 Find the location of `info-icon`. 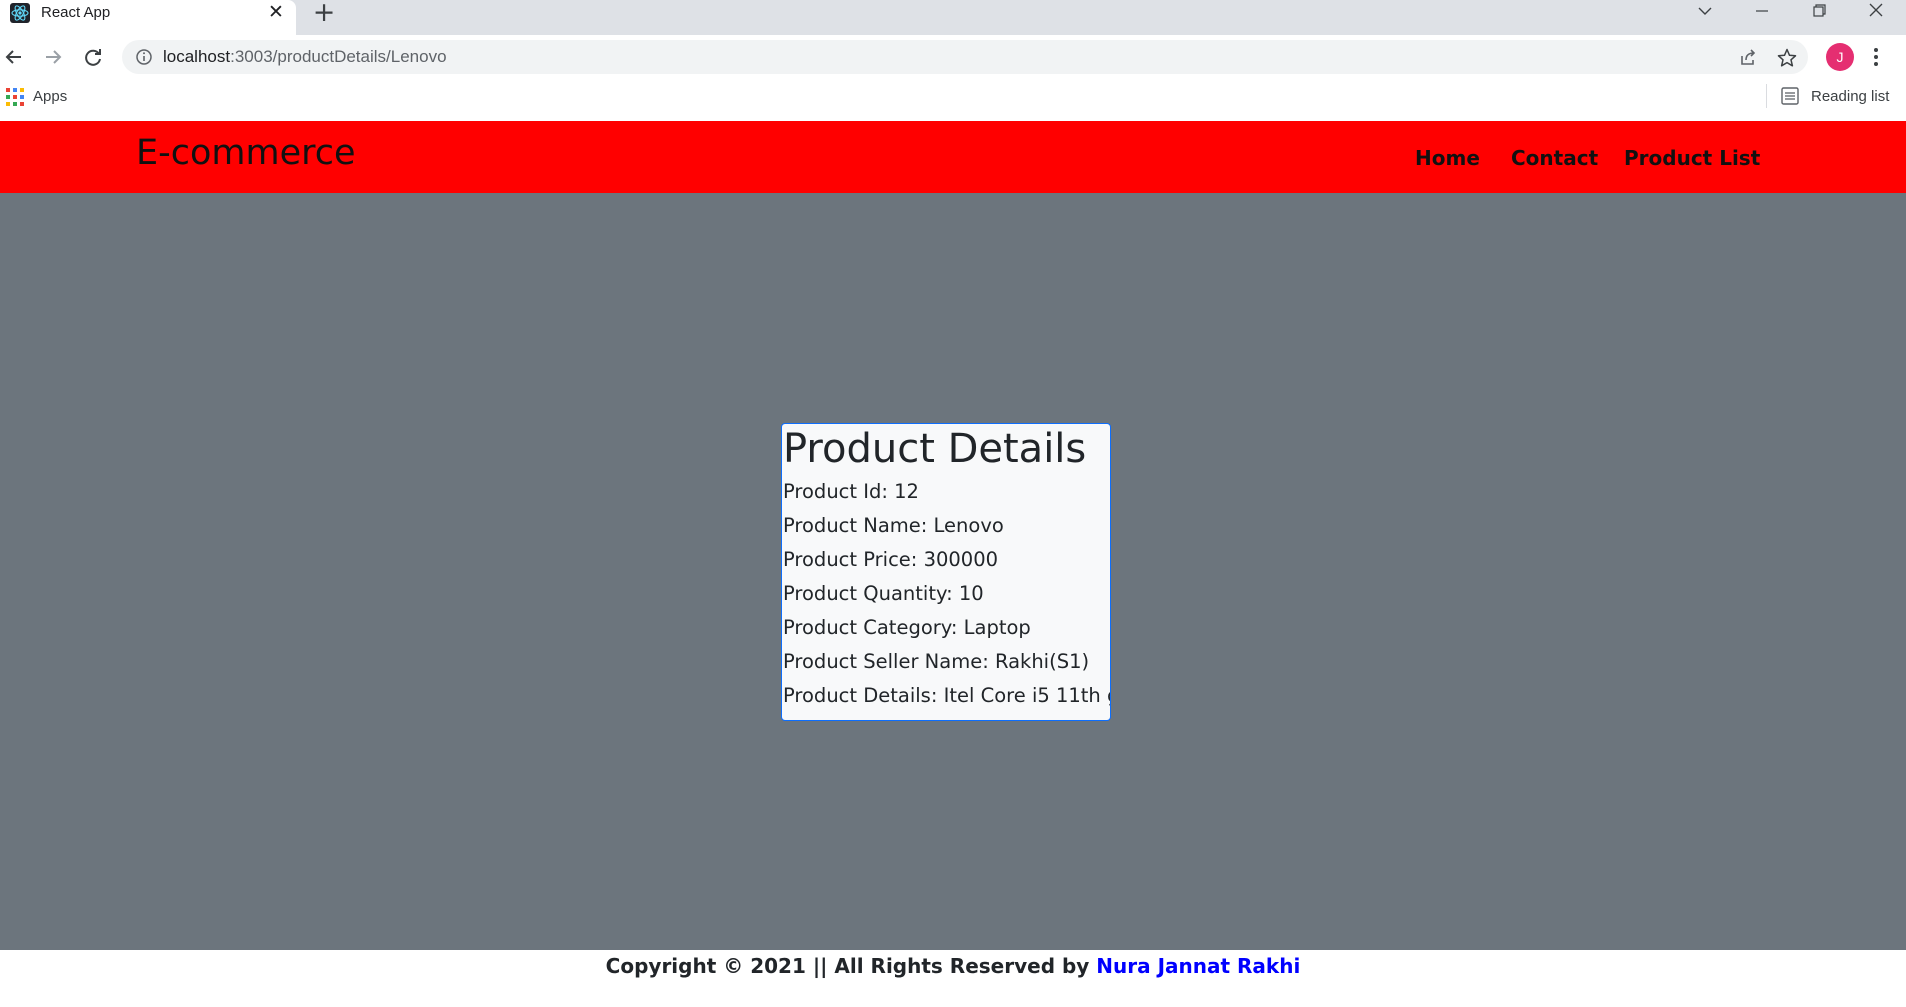

info-icon is located at coordinates (144, 57).